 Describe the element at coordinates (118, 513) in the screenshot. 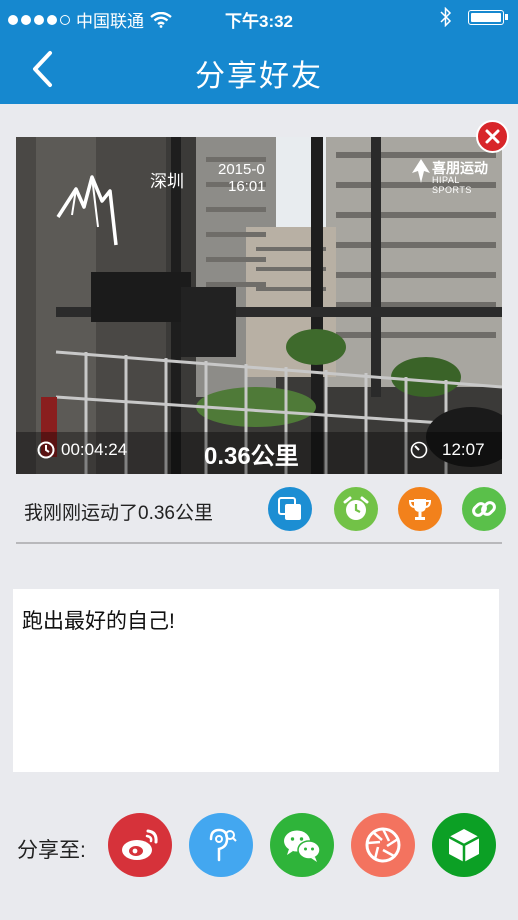

I see `workout-summary: 我刚刚运动了0.36公里` at that location.